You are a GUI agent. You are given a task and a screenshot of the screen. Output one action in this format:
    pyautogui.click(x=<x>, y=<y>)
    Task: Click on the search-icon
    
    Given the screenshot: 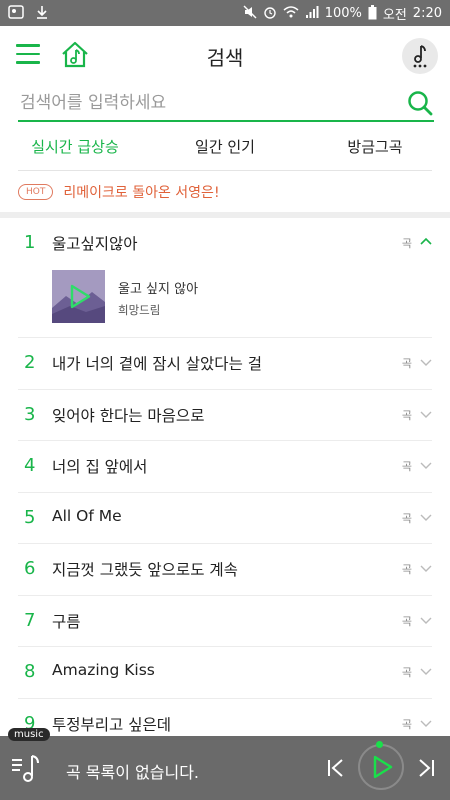 What is the action you would take?
    pyautogui.click(x=420, y=103)
    